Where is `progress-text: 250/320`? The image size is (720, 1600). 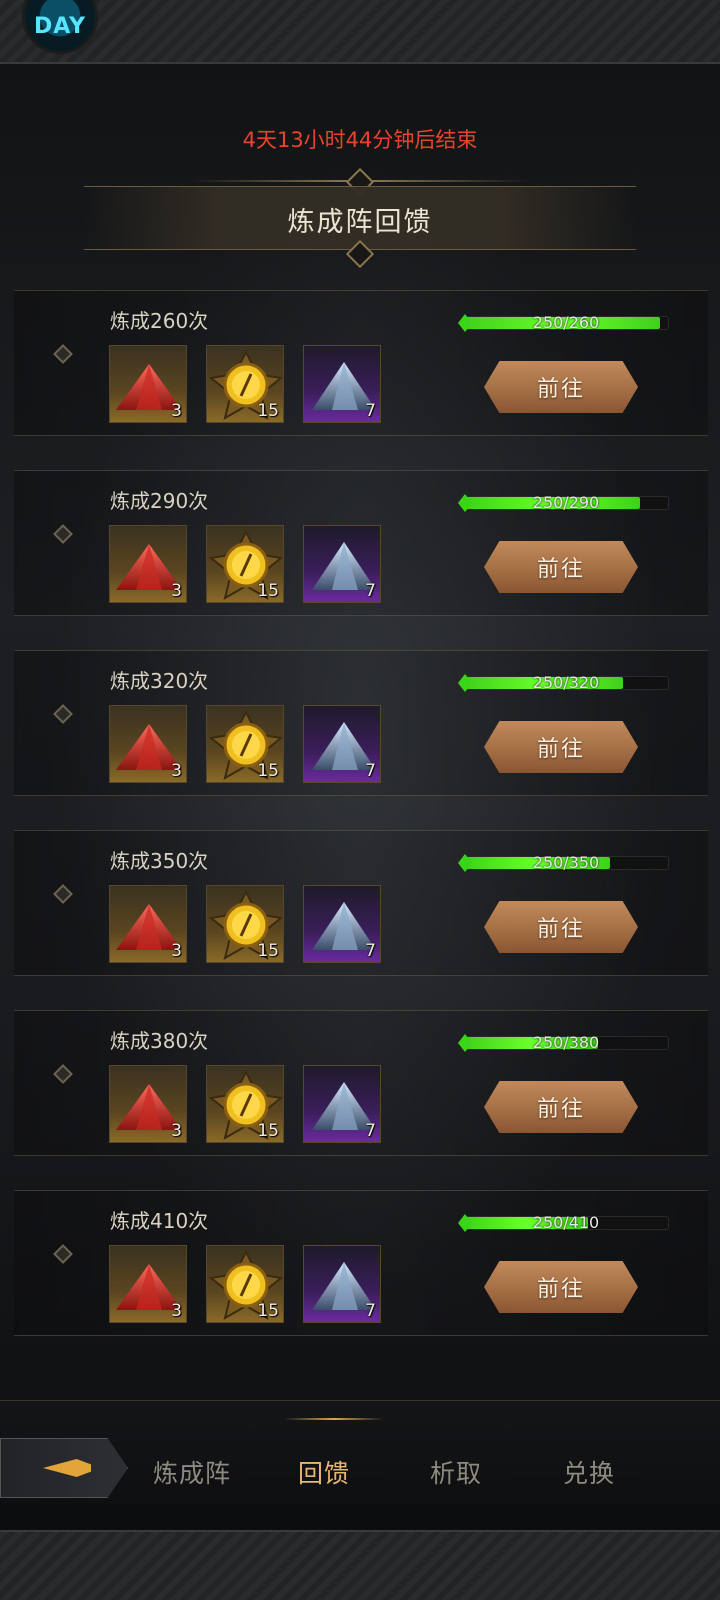 progress-text: 250/320 is located at coordinates (566, 682).